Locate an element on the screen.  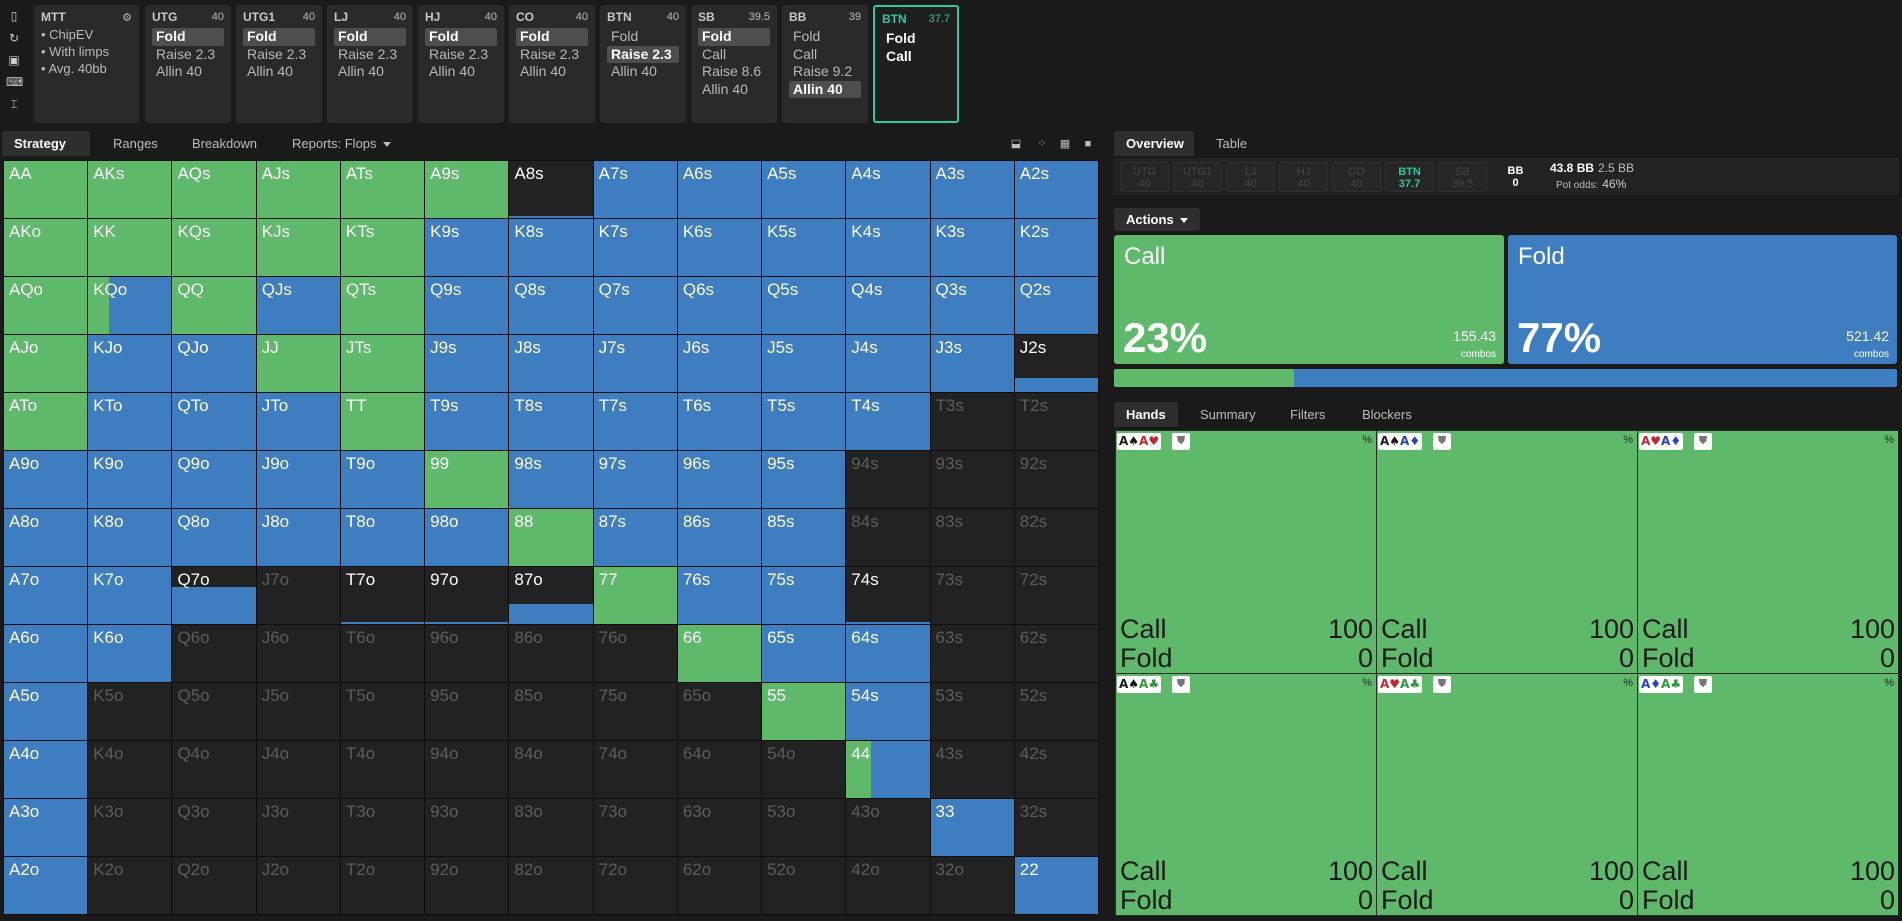
hand-cell-K2s: K2s is located at coordinates (1056, 247).